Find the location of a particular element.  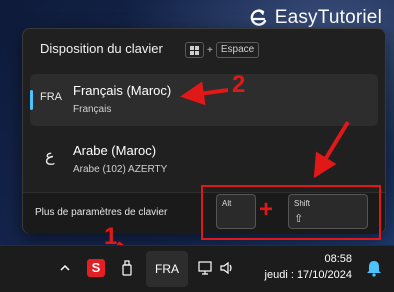

input-language-text: FRA is located at coordinates (167, 269).